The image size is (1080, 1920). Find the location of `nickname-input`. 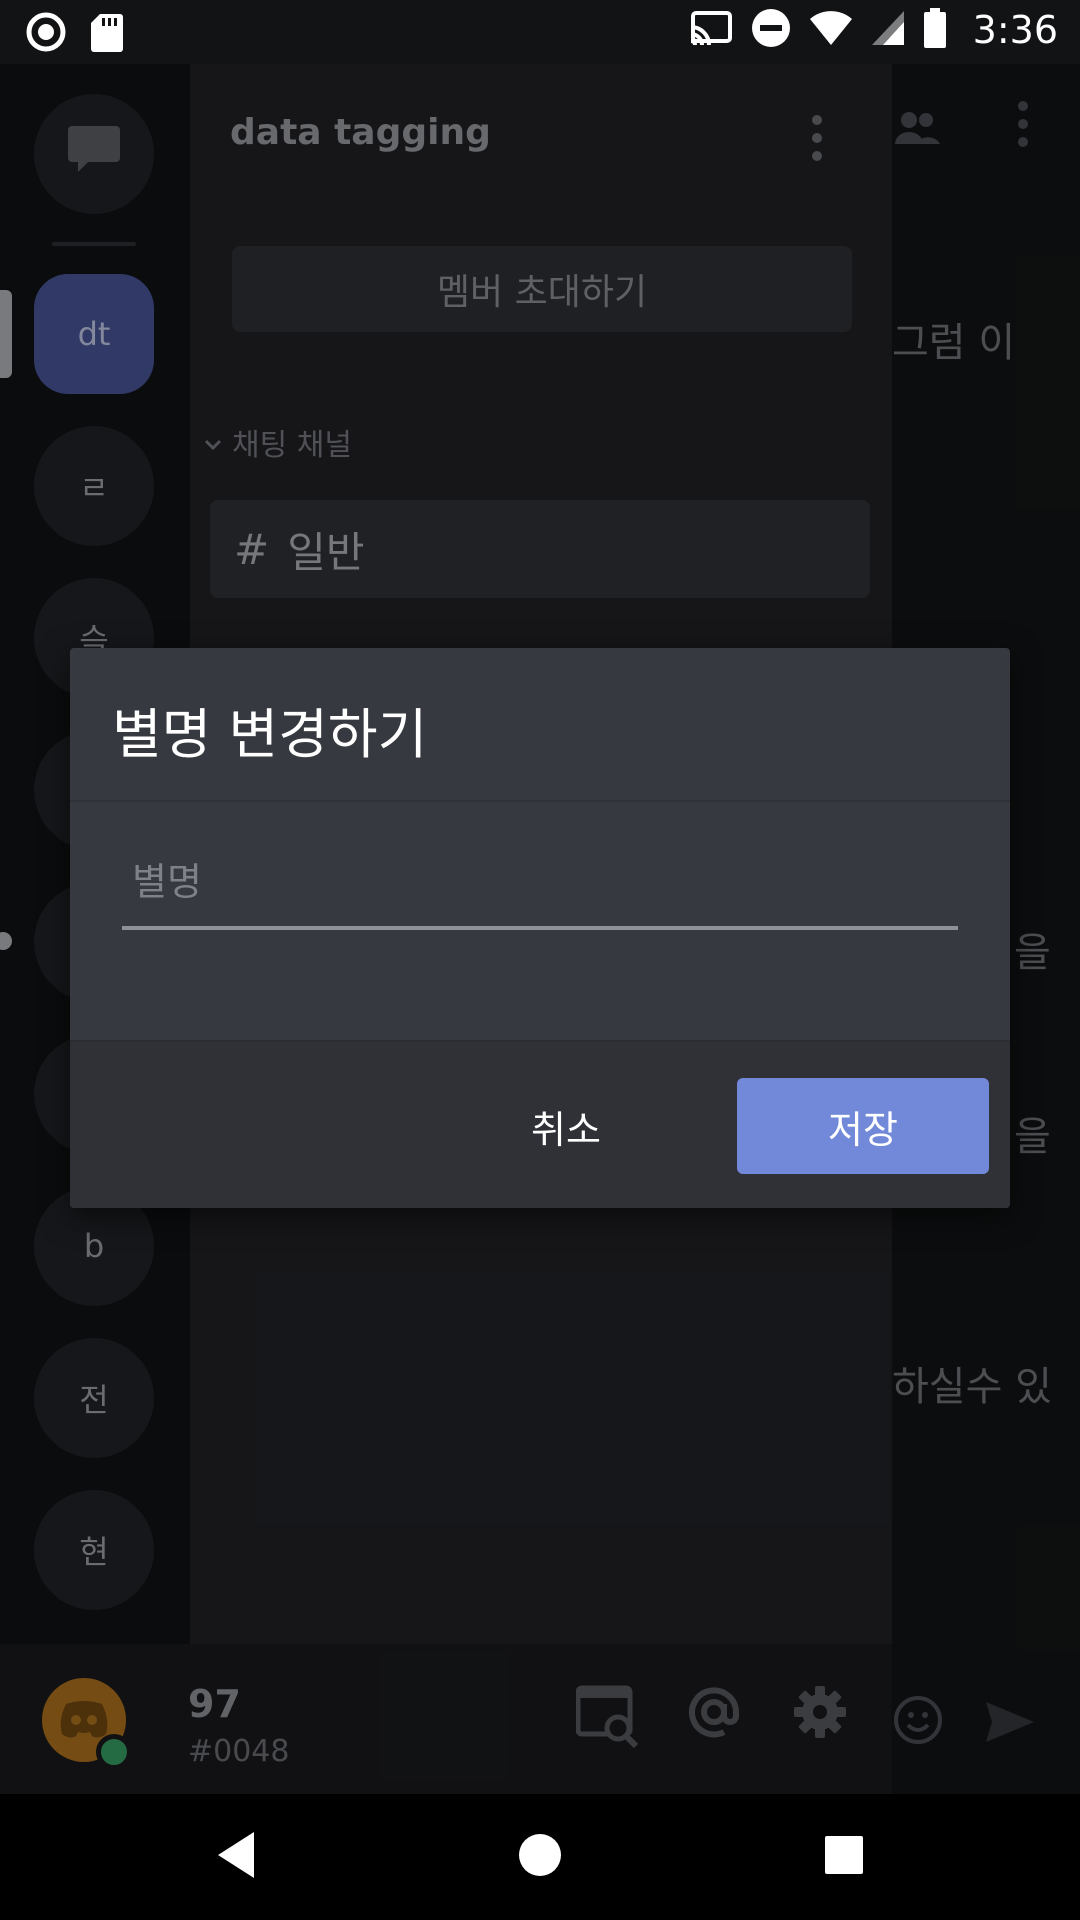

nickname-input is located at coordinates (540, 884).